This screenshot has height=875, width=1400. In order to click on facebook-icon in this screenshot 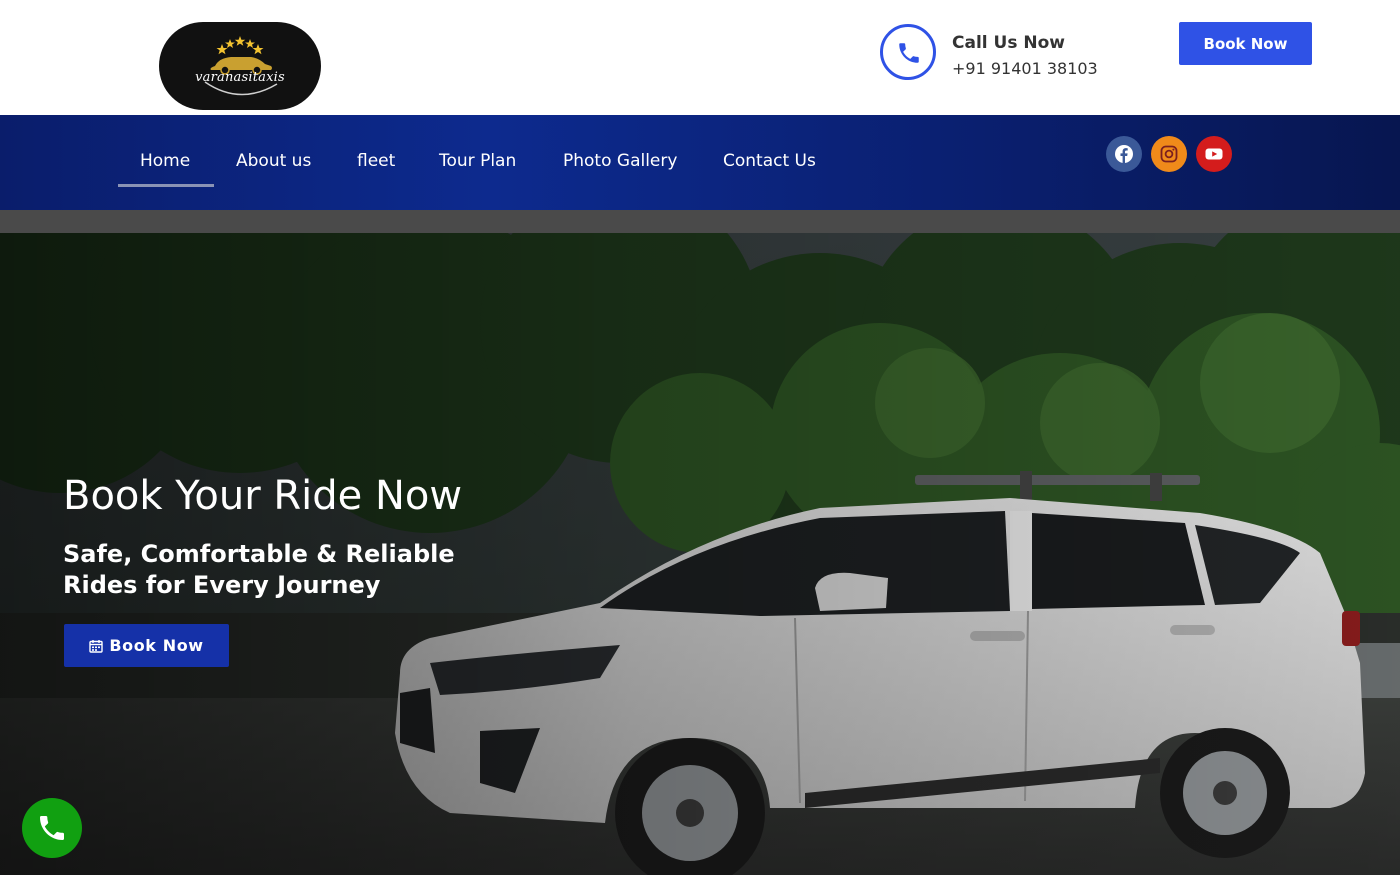, I will do `click(1124, 154)`.